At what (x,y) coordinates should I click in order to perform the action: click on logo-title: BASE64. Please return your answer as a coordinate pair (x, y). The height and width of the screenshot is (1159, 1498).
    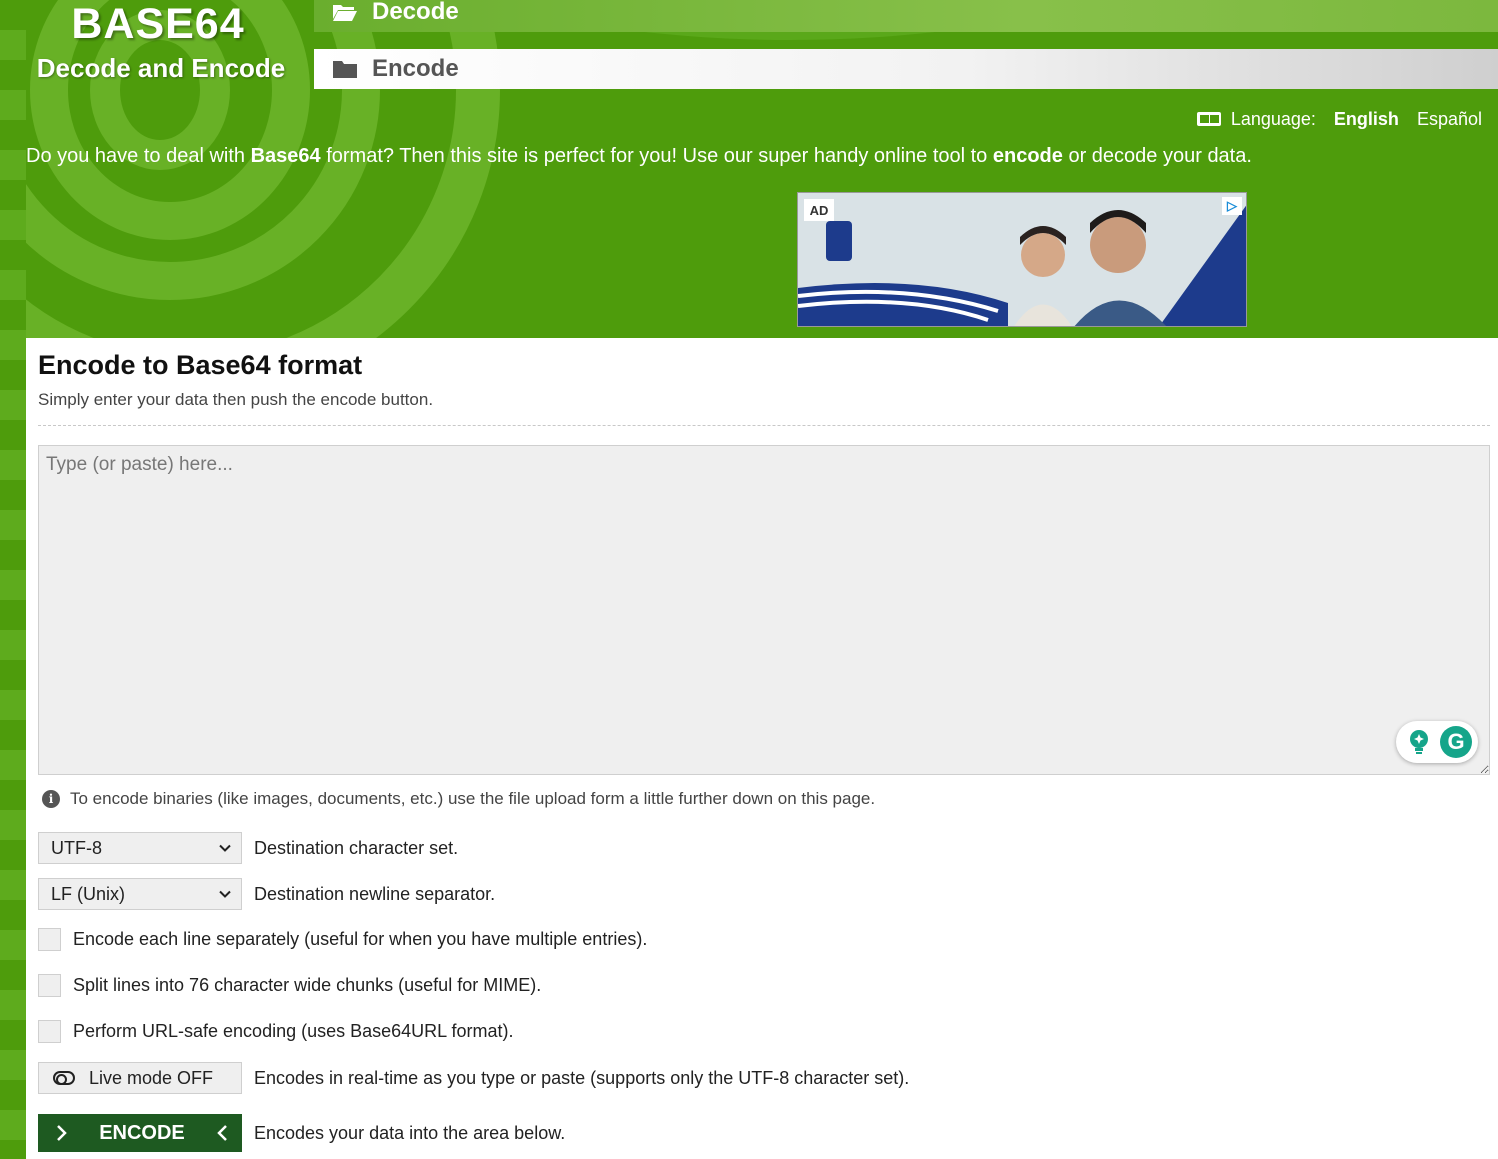
    Looking at the image, I should click on (158, 24).